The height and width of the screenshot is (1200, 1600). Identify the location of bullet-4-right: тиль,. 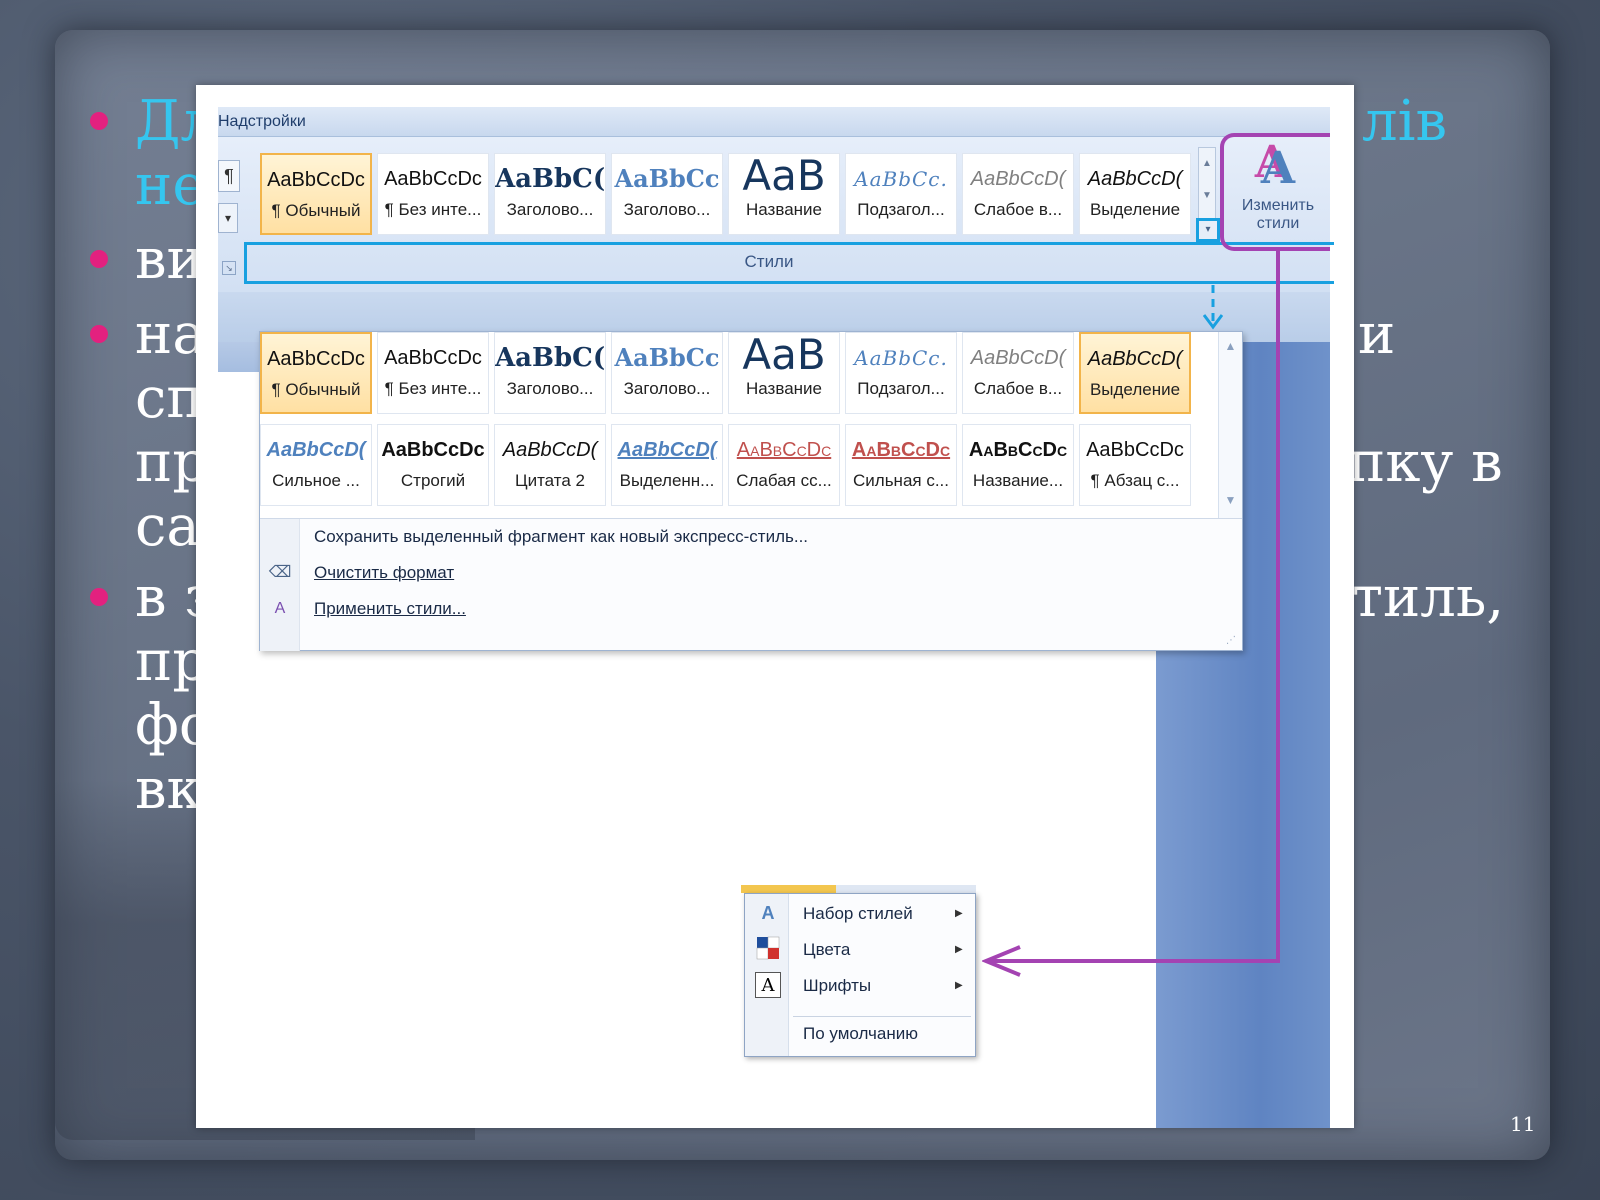
(1428, 597).